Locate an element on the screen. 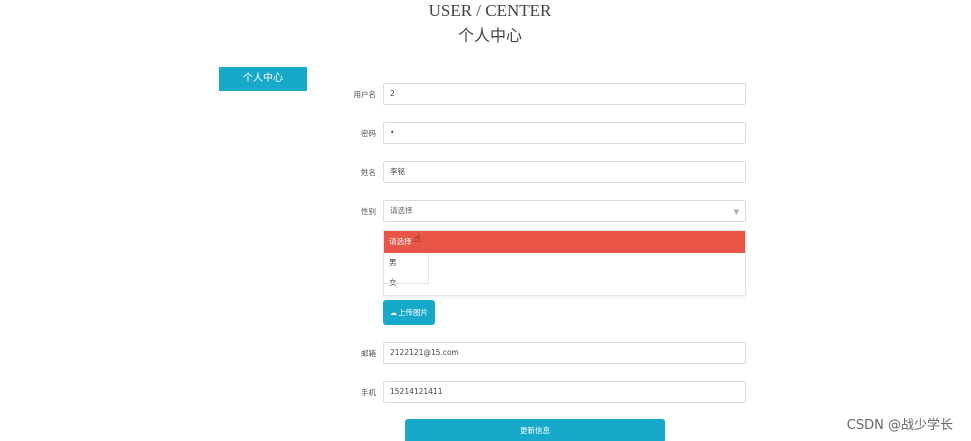 This screenshot has width=971, height=441. email-field: 2122121@15.com is located at coordinates (564, 353).